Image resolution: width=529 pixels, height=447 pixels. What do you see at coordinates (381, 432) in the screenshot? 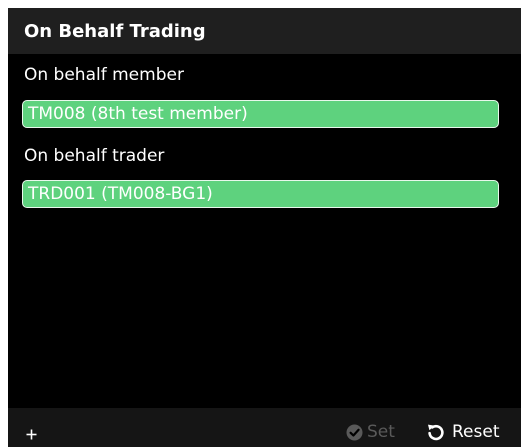
I see `set-button-label: Set` at bounding box center [381, 432].